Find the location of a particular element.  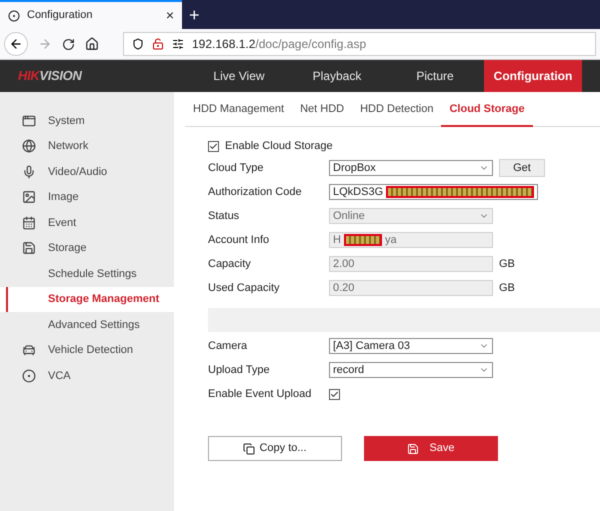

field-label: Camera is located at coordinates (228, 346).